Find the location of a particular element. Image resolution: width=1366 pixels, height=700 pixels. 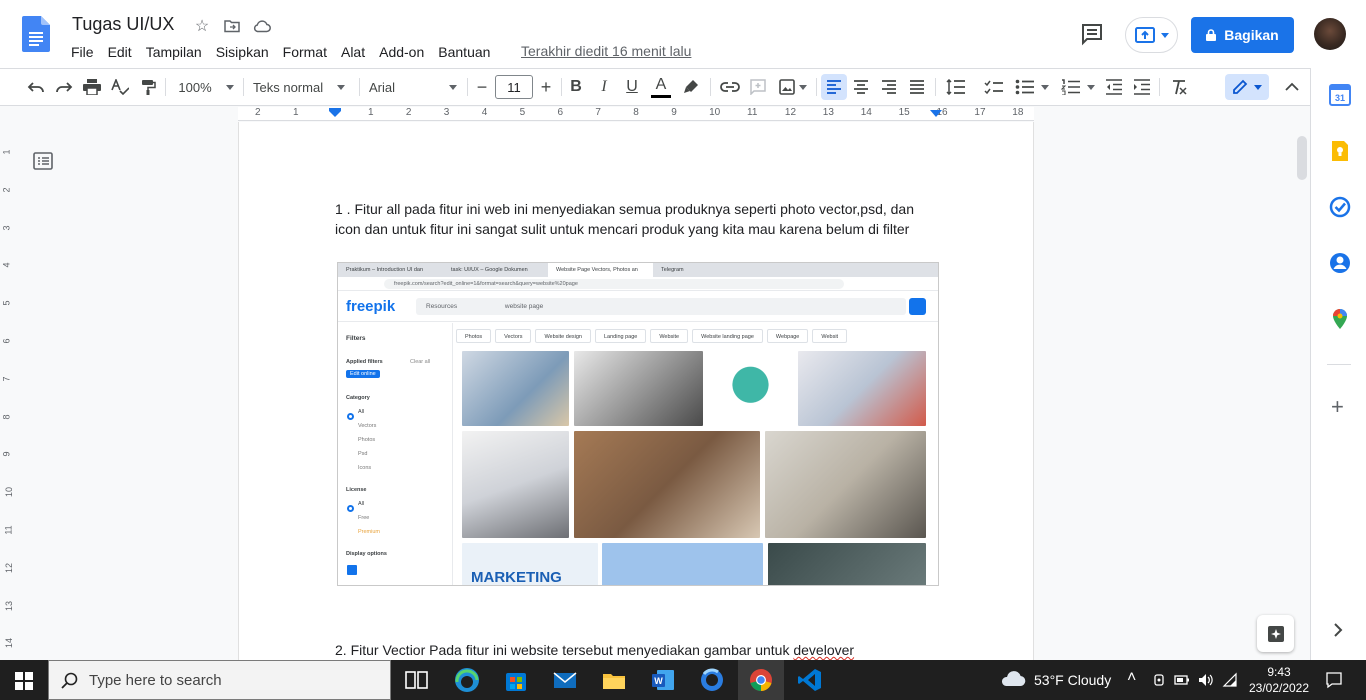

star-icon: ☆ is located at coordinates (202, 26).